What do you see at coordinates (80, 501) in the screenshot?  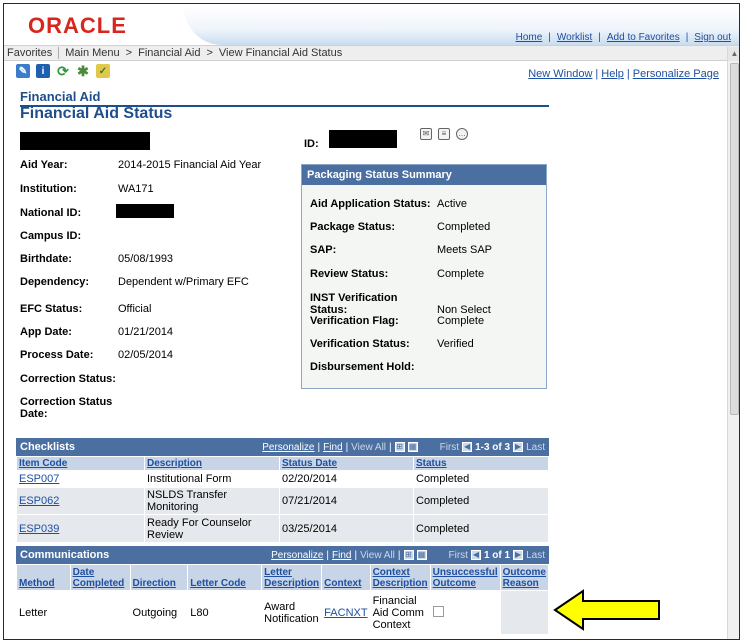 I see `table-cell: ESP062` at bounding box center [80, 501].